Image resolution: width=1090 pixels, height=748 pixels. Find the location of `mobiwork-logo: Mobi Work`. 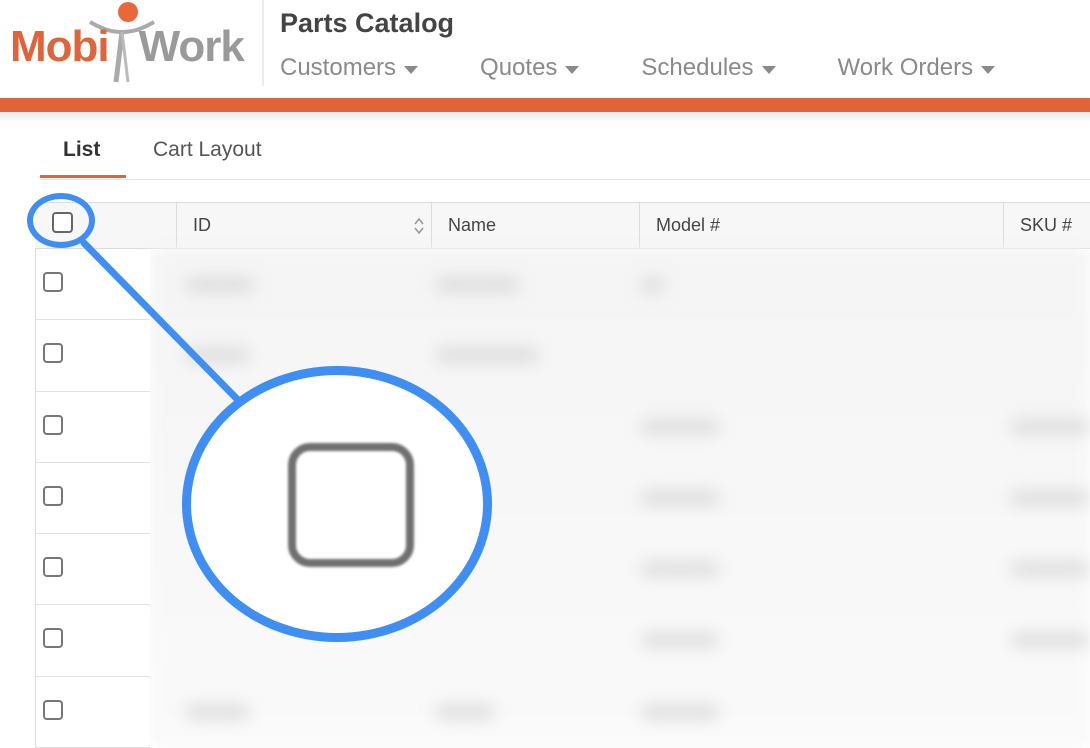

mobiwork-logo: Mobi Work is located at coordinates (131, 49).